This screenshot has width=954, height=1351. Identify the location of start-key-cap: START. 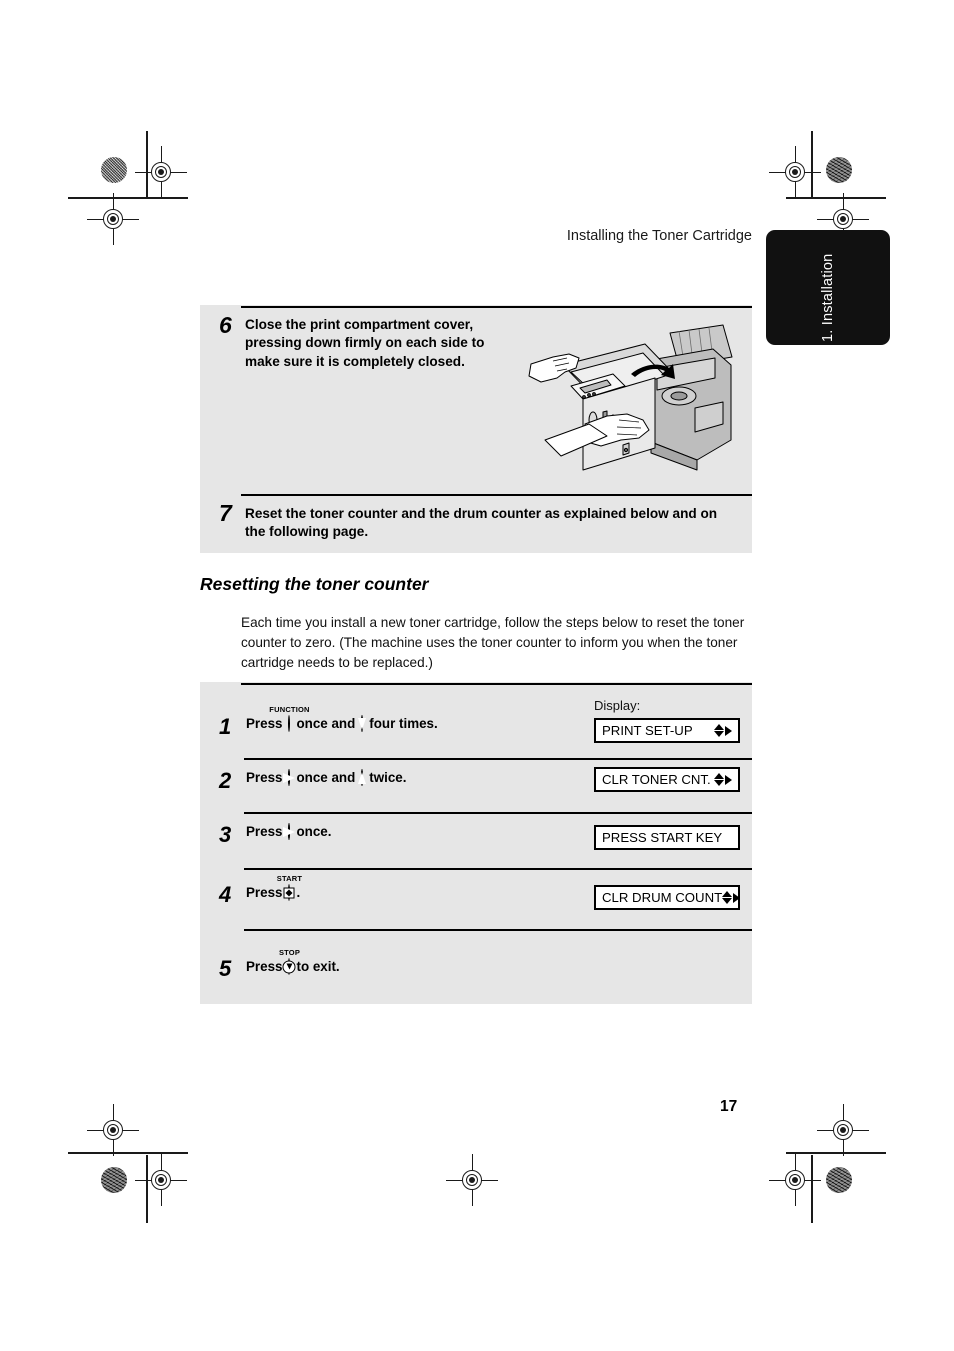
(289, 878).